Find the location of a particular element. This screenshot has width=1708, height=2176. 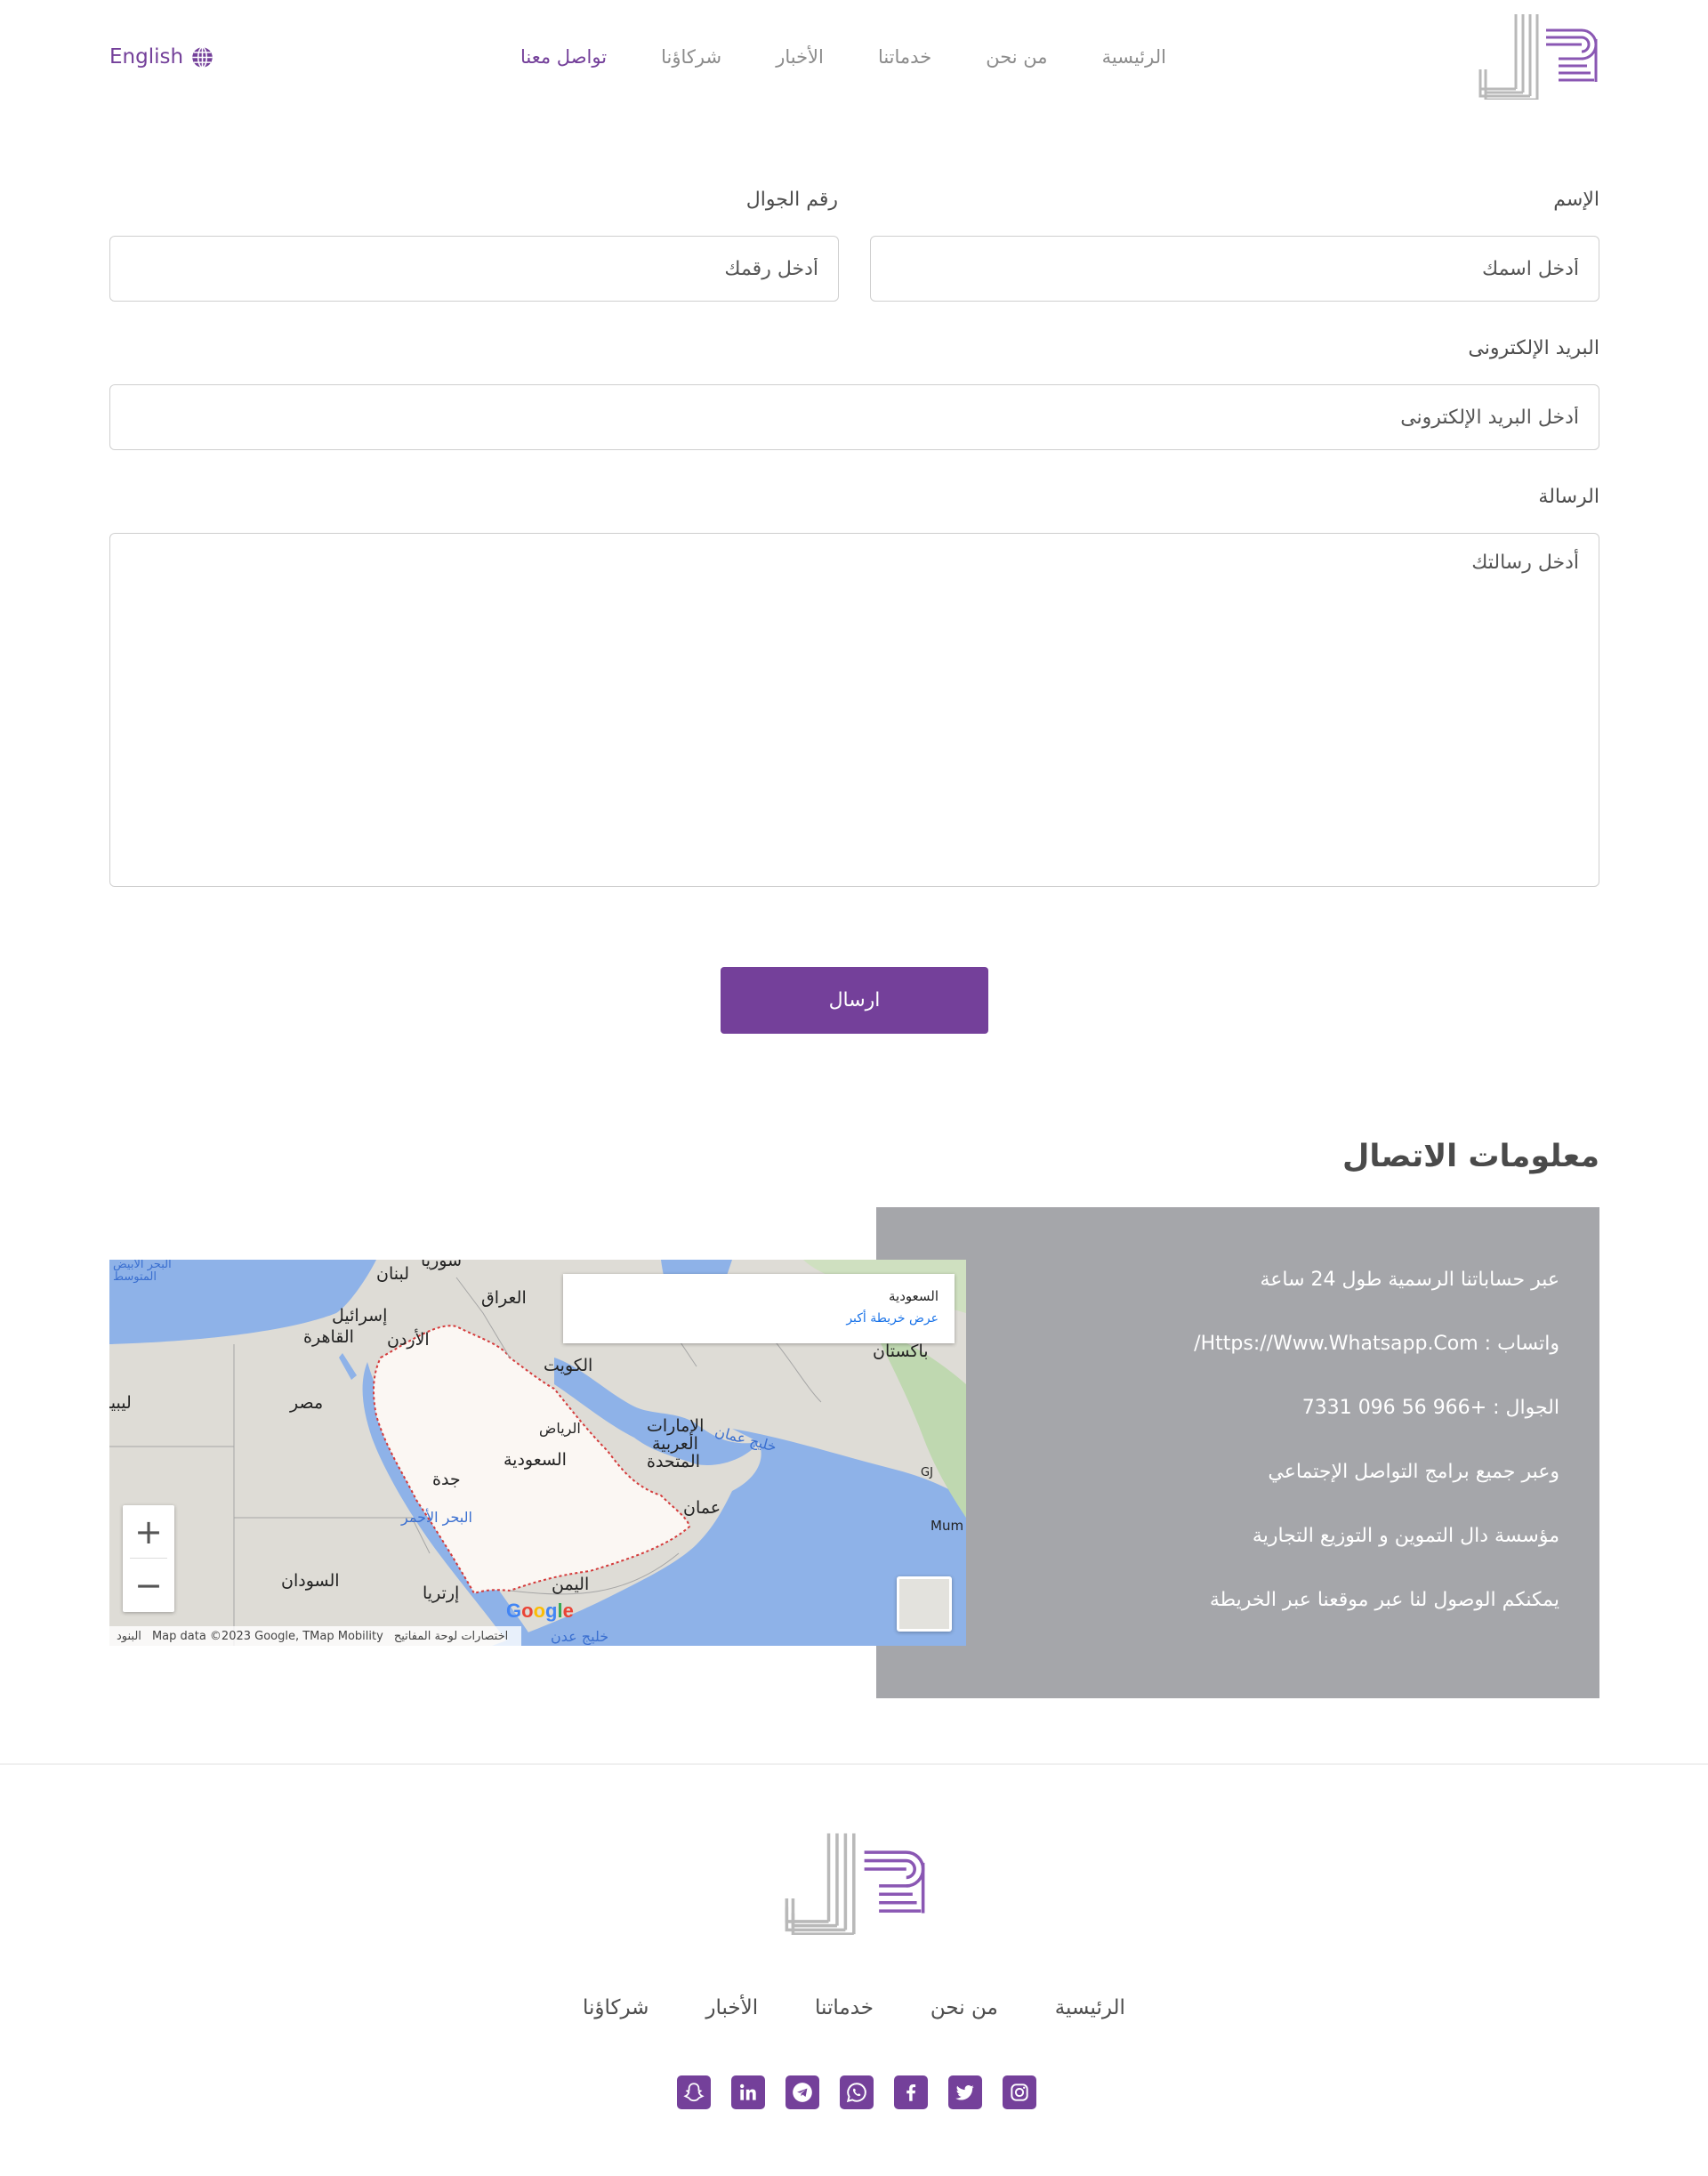

zoom-divider is located at coordinates (148, 1558).